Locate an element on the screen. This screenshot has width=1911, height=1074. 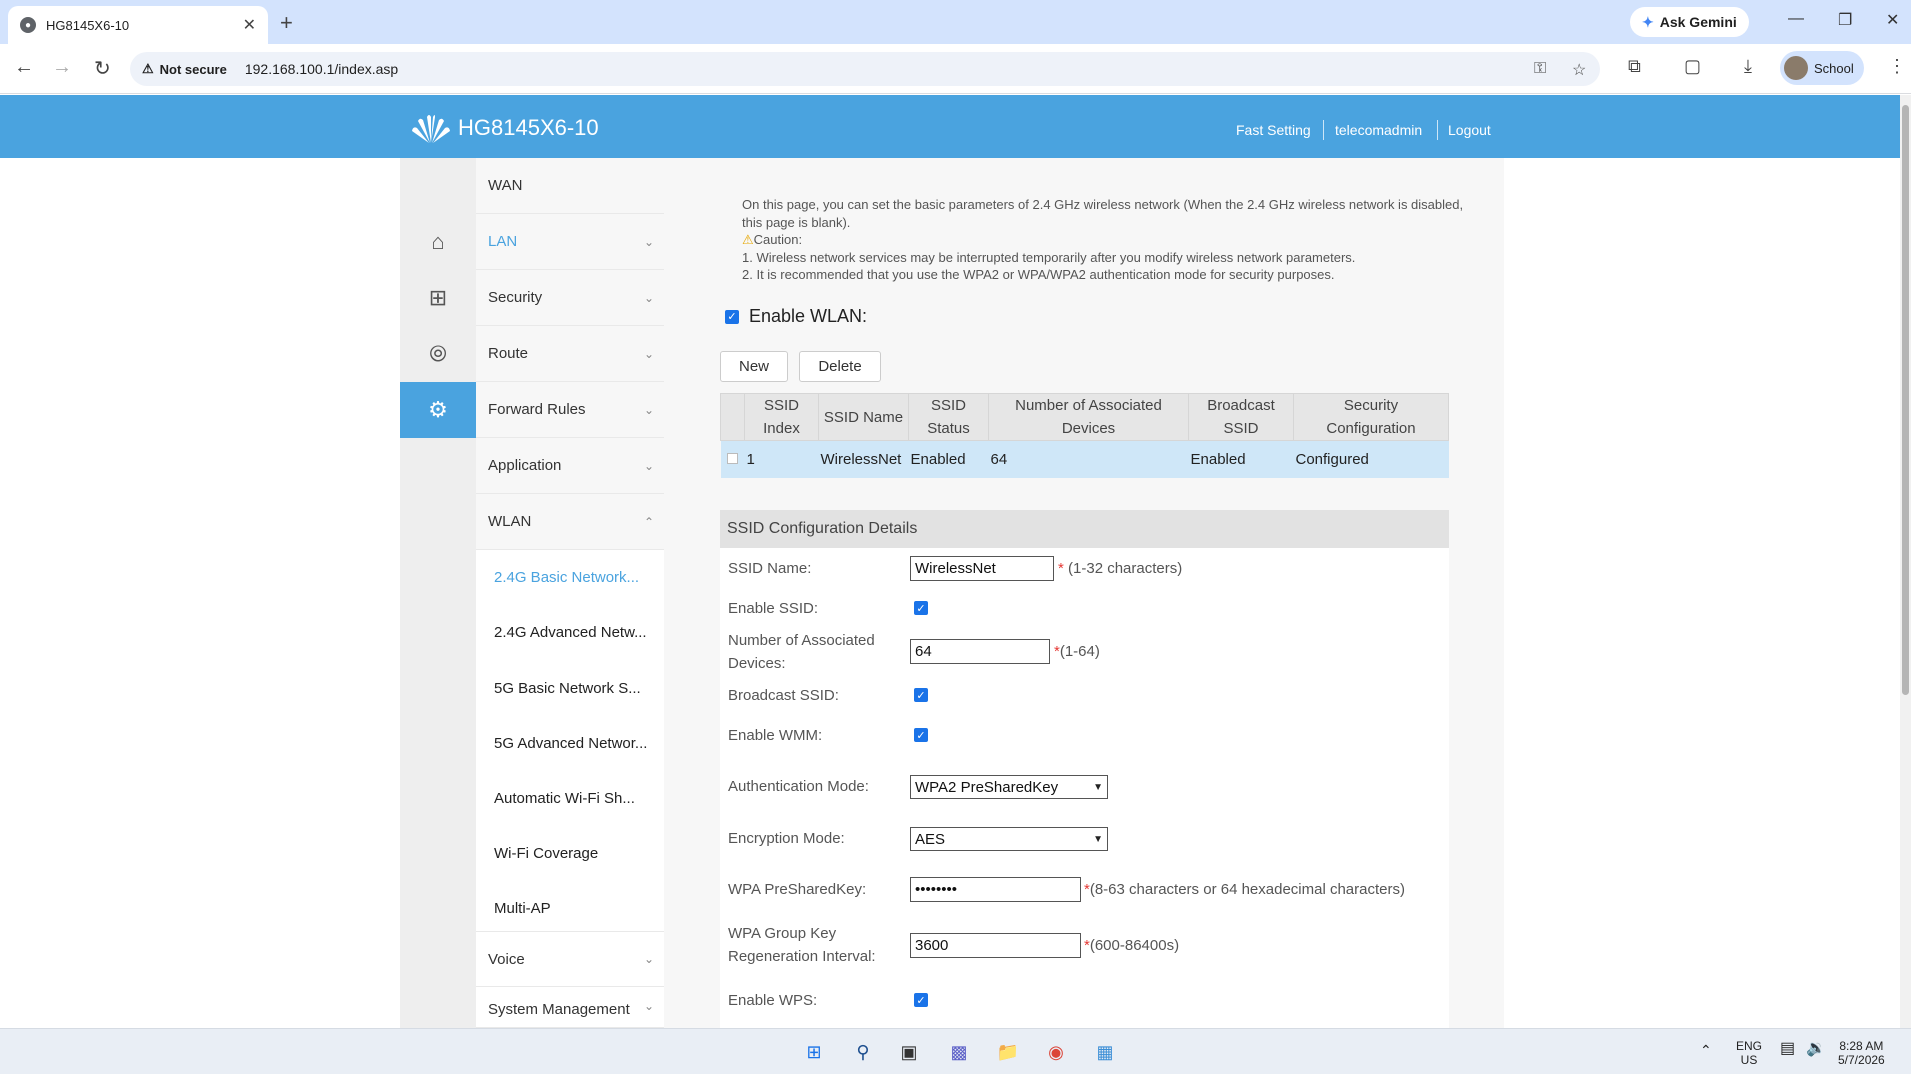
search-icon: ⚲ is located at coordinates (863, 1052).